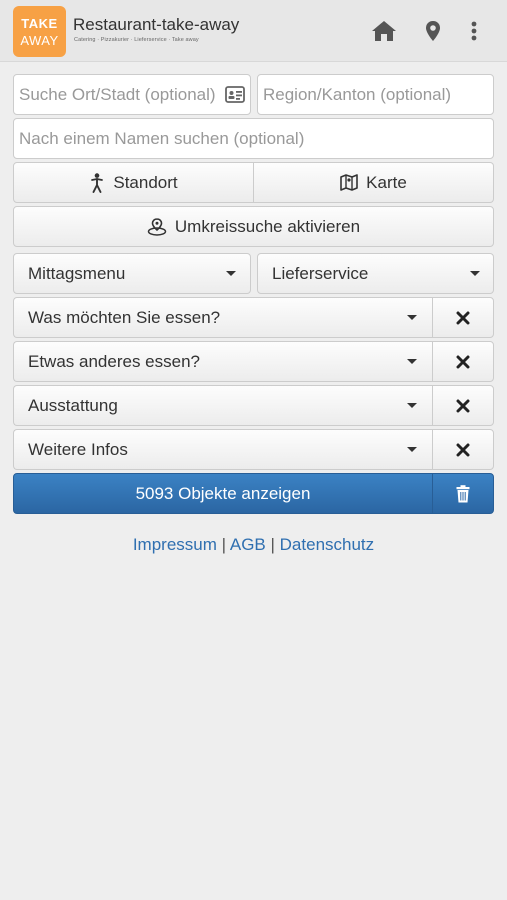  Describe the element at coordinates (474, 31) in the screenshot. I see `more-vertical-icon` at that location.